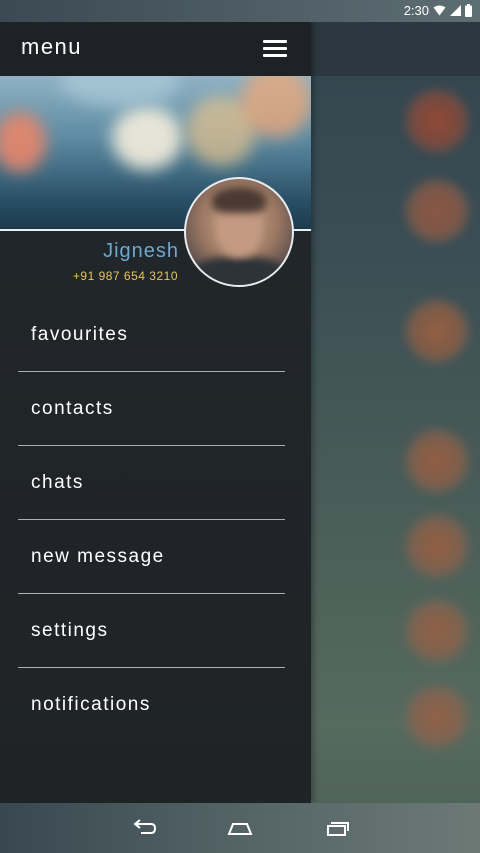 The image size is (480, 853). I want to click on menu-item-label: notifications, so click(91, 704).